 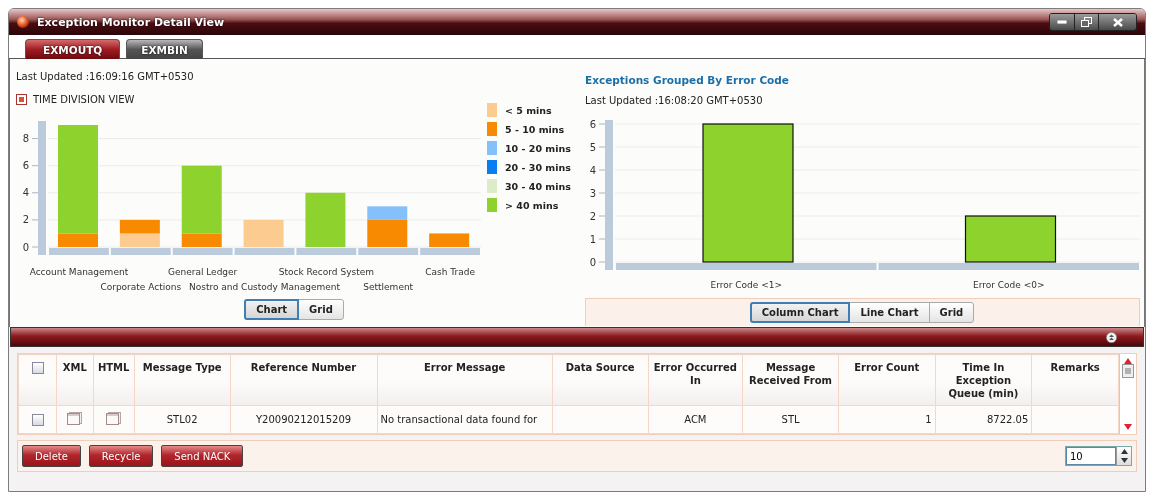 What do you see at coordinates (528, 110) in the screenshot?
I see `legend-label: < 5 mins` at bounding box center [528, 110].